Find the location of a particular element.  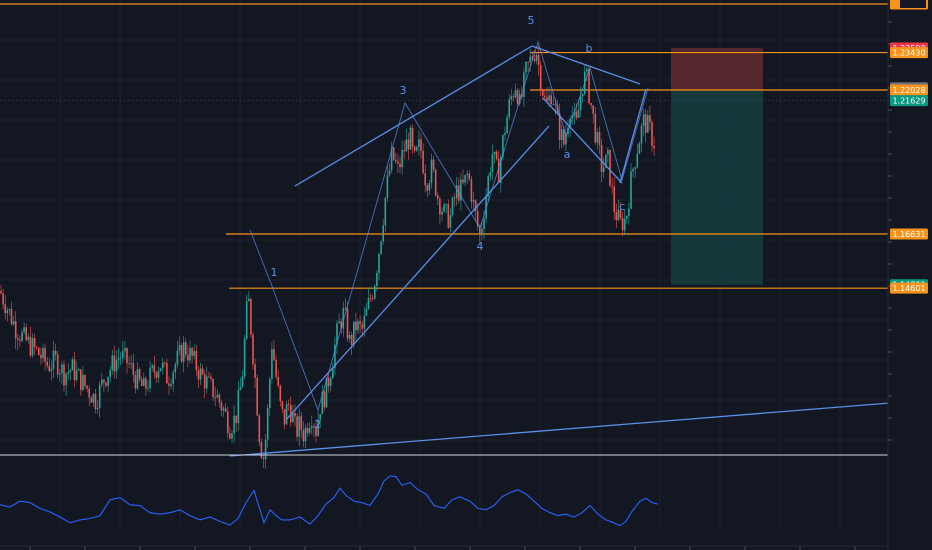

price-tag-top-mask is located at coordinates (913, 4).